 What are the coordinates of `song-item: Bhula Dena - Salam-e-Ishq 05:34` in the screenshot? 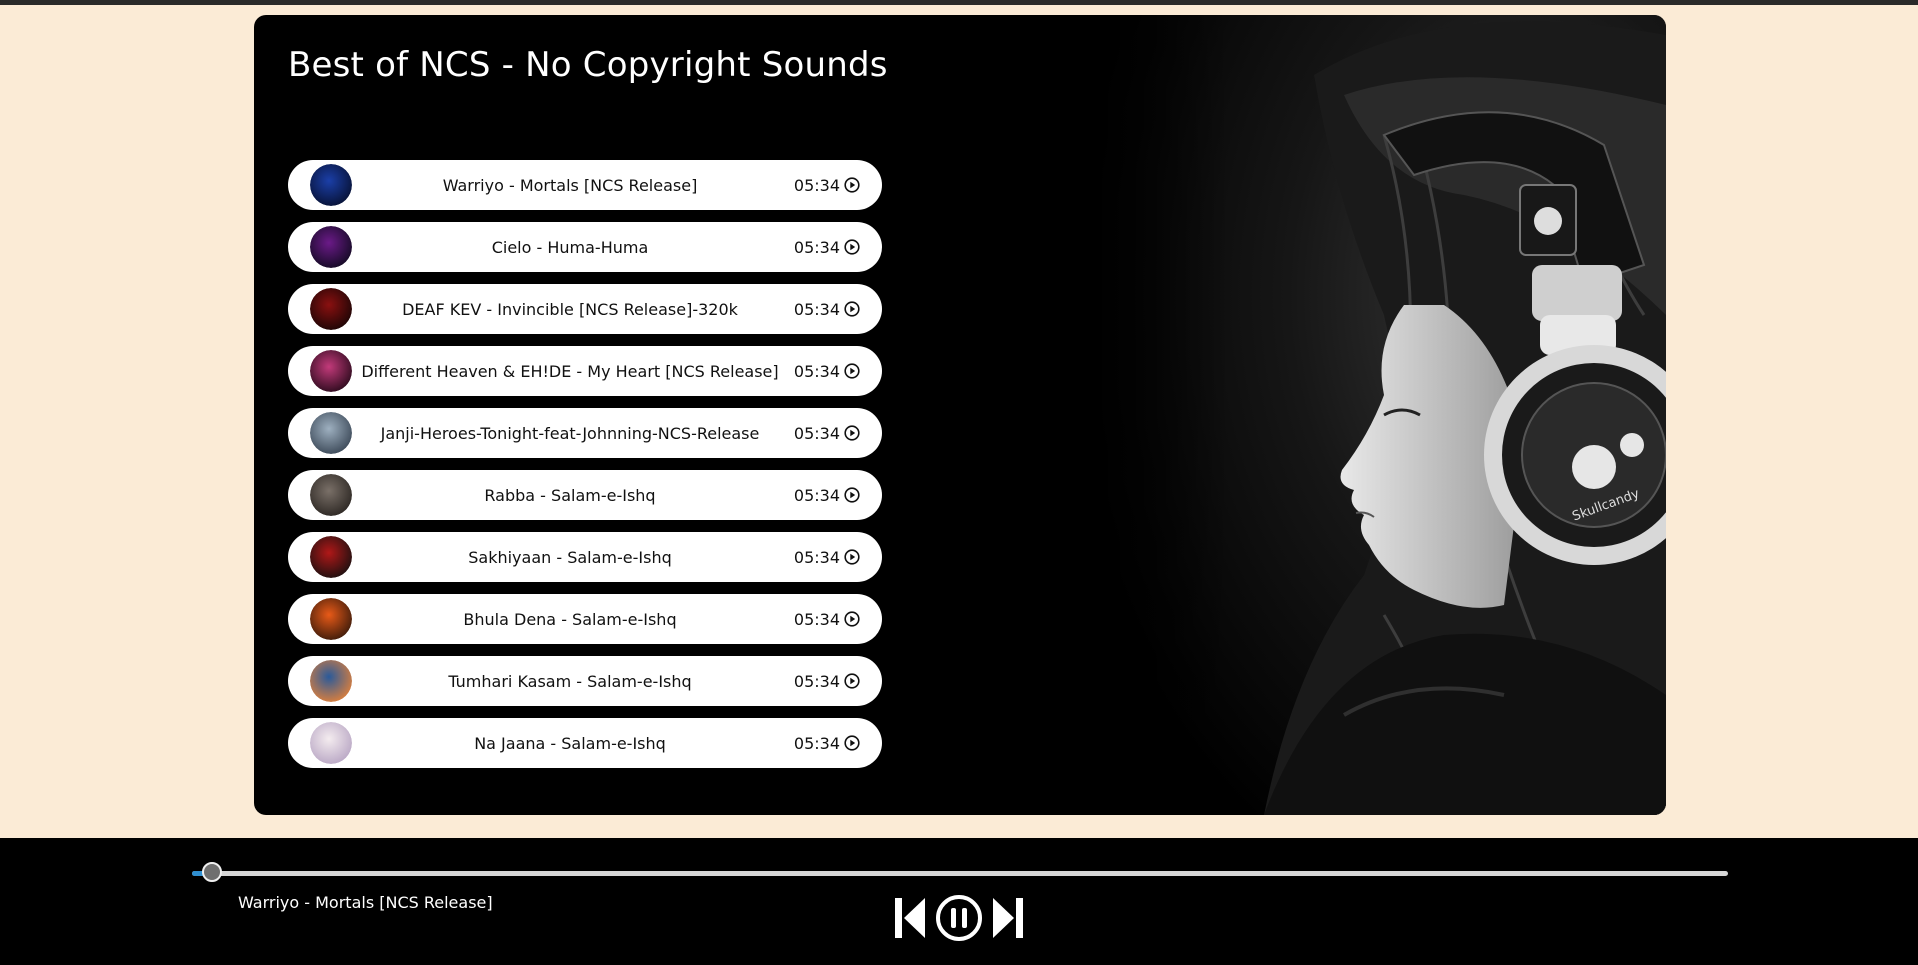 It's located at (585, 619).